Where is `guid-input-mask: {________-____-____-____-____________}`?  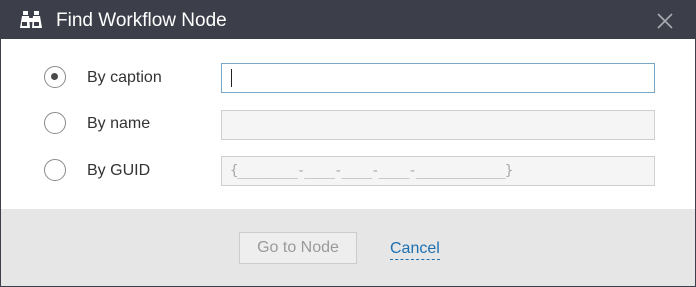
guid-input-mask: {________-____-____-____-____________} is located at coordinates (371, 171).